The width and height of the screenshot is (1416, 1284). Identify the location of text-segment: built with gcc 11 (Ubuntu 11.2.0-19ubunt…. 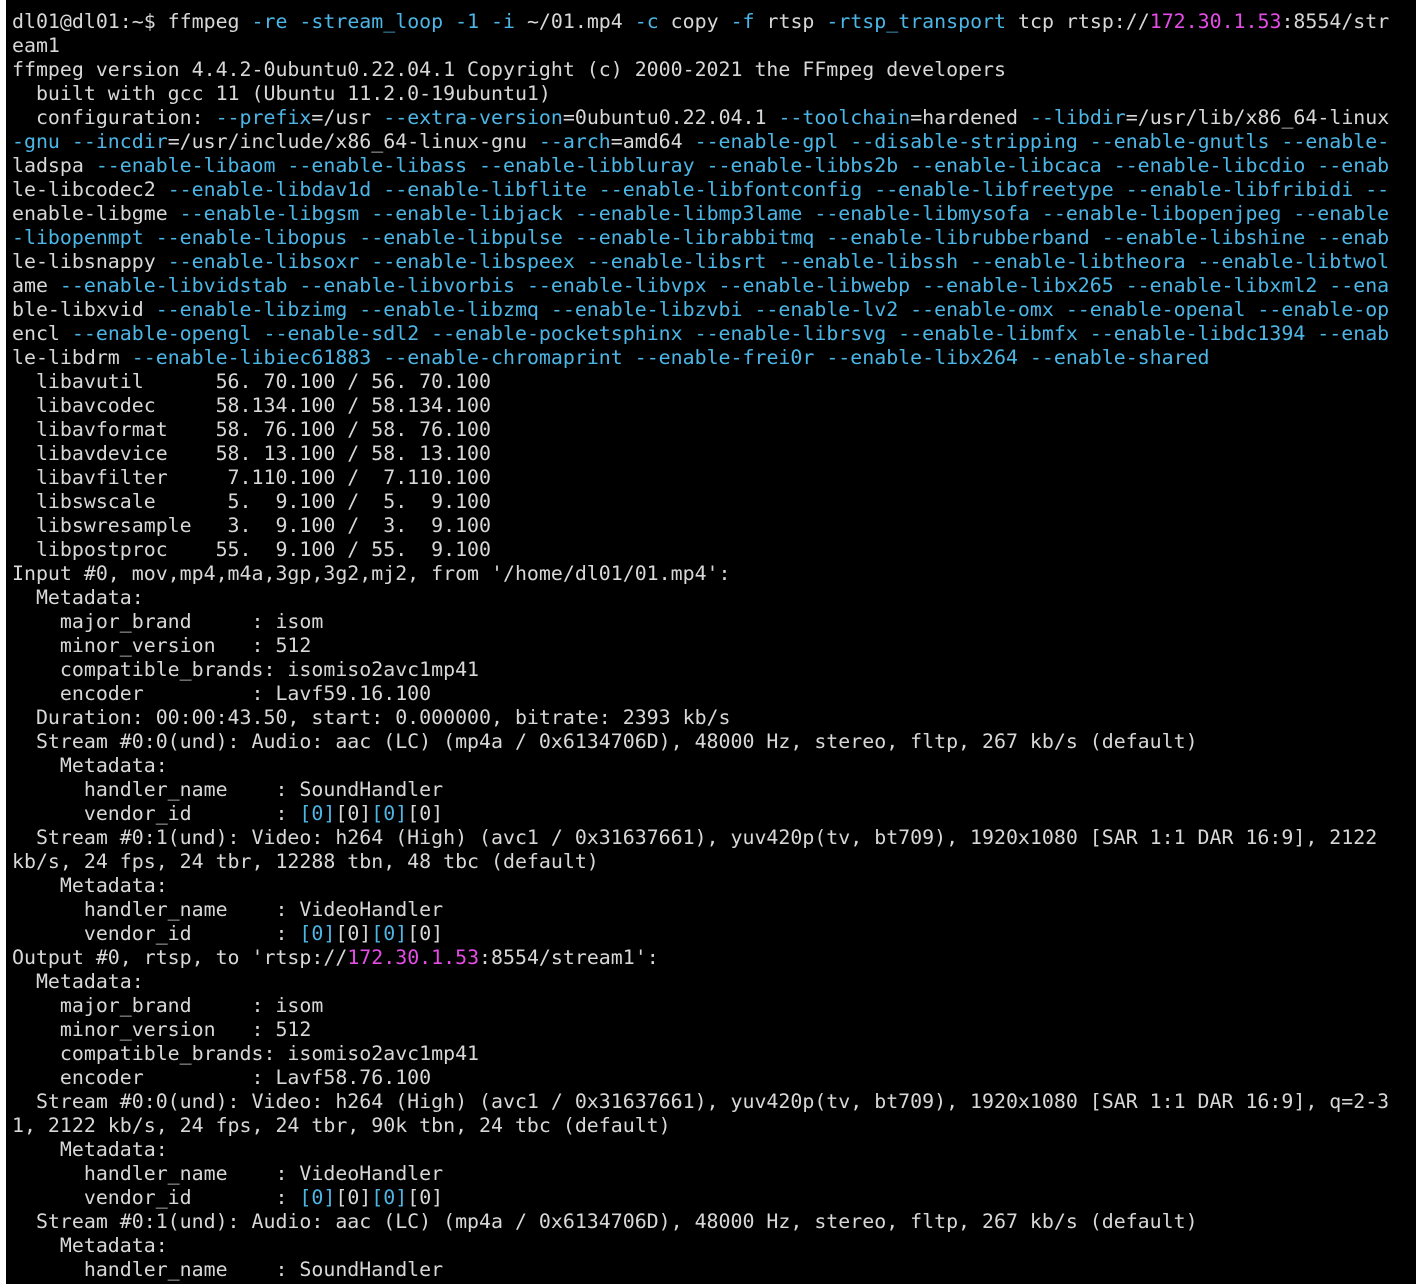
(281, 93).